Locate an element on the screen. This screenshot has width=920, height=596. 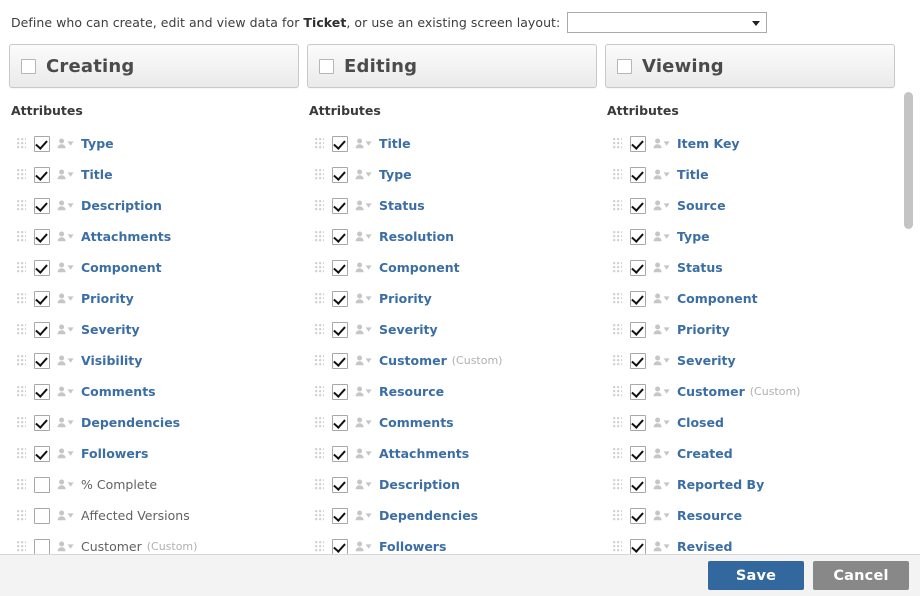
attribute-label: Status is located at coordinates (700, 267).